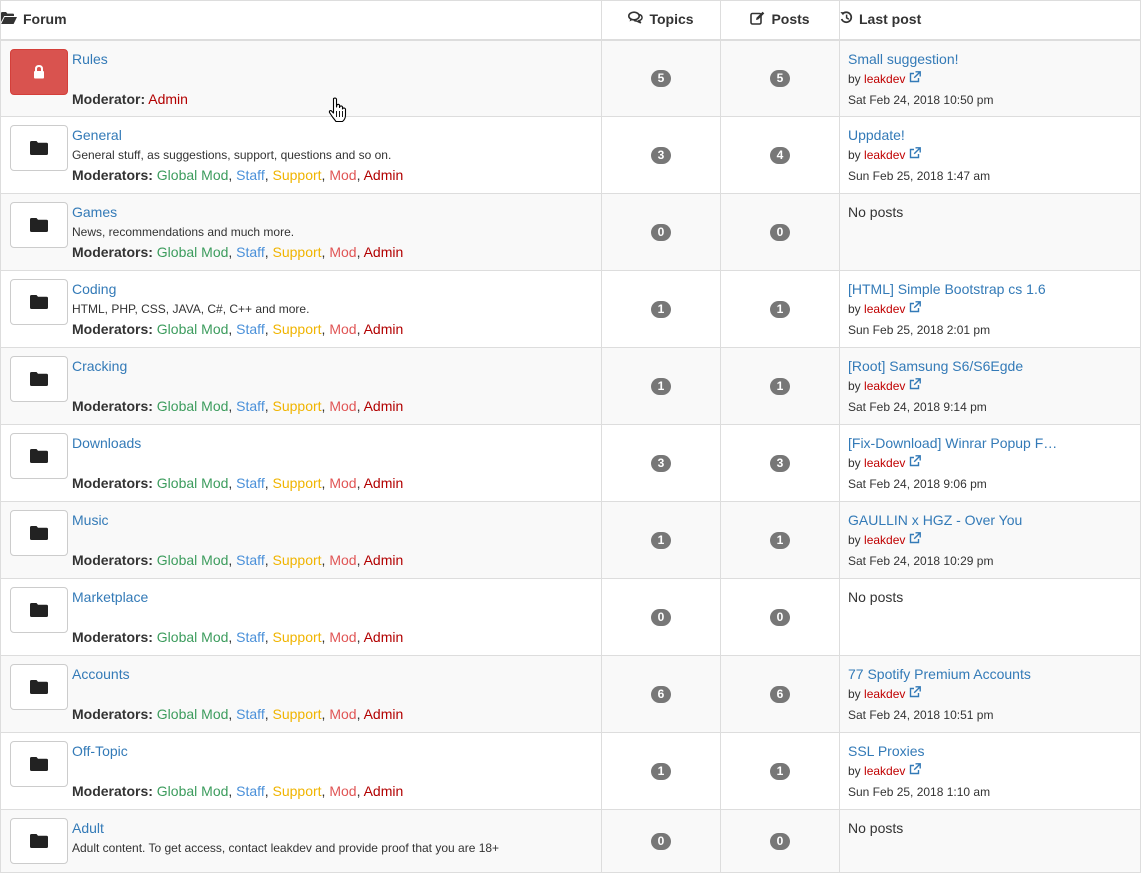  What do you see at coordinates (333, 520) in the screenshot?
I see `forum-title-link: Music` at bounding box center [333, 520].